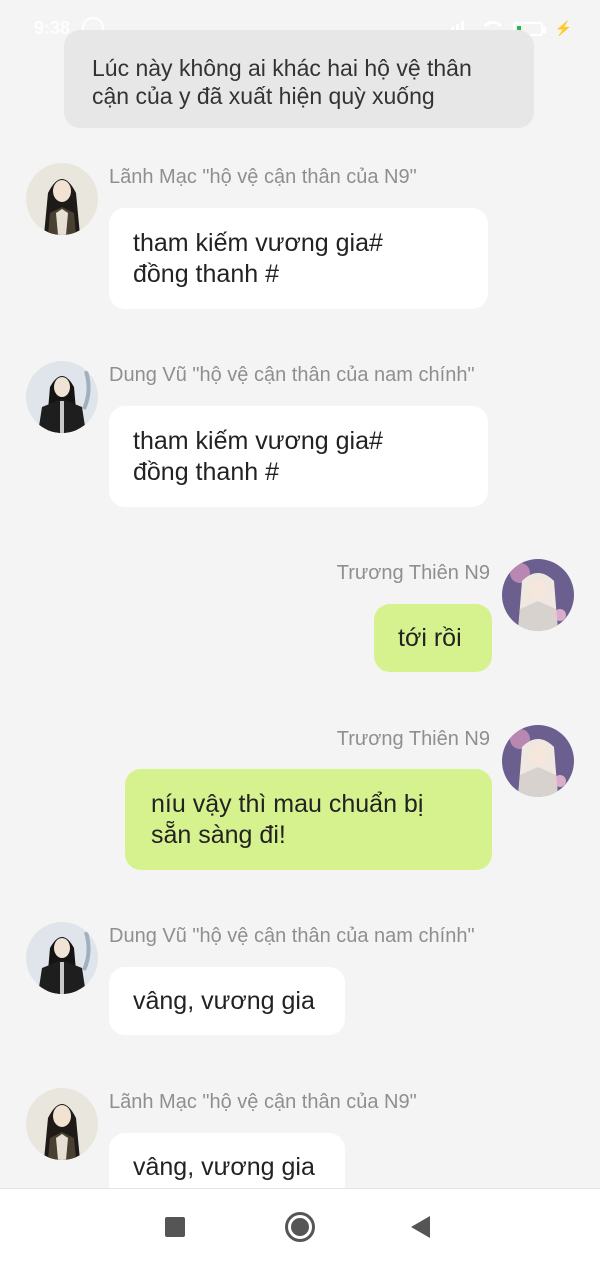 This screenshot has height=1268, width=600. What do you see at coordinates (282, 68) in the screenshot?
I see `system-message-line: Lúc này không ai khác hai hộ vệ thân` at bounding box center [282, 68].